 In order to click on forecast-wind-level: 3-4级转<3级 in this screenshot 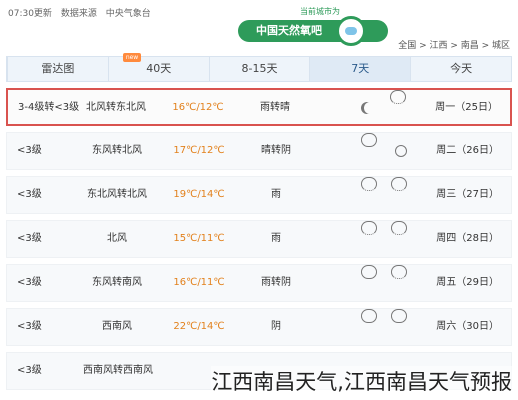, I will do `click(49, 107)`.